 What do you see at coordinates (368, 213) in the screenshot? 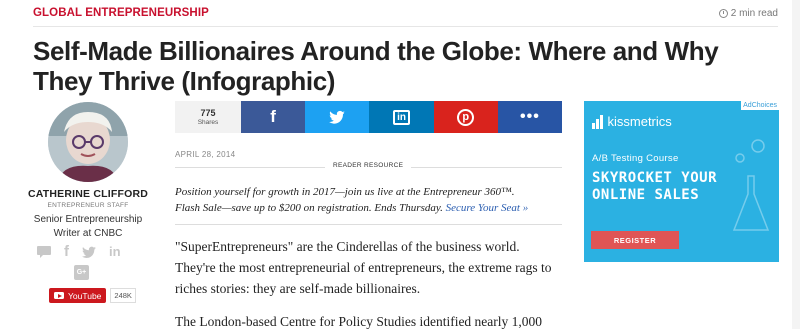
I see `promo-divider` at bounding box center [368, 213].